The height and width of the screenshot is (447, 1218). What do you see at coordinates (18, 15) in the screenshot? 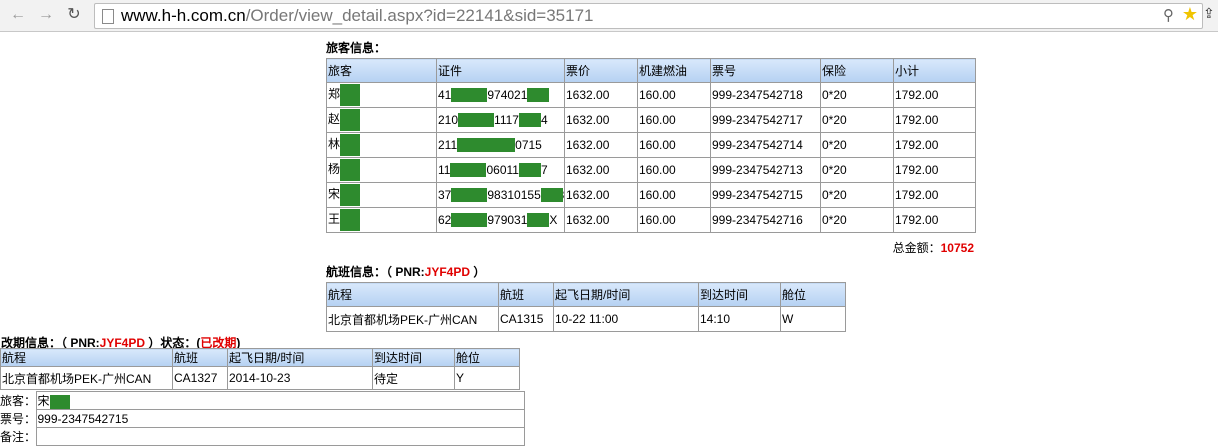
I see `back-arrow-icon: ←` at bounding box center [18, 15].